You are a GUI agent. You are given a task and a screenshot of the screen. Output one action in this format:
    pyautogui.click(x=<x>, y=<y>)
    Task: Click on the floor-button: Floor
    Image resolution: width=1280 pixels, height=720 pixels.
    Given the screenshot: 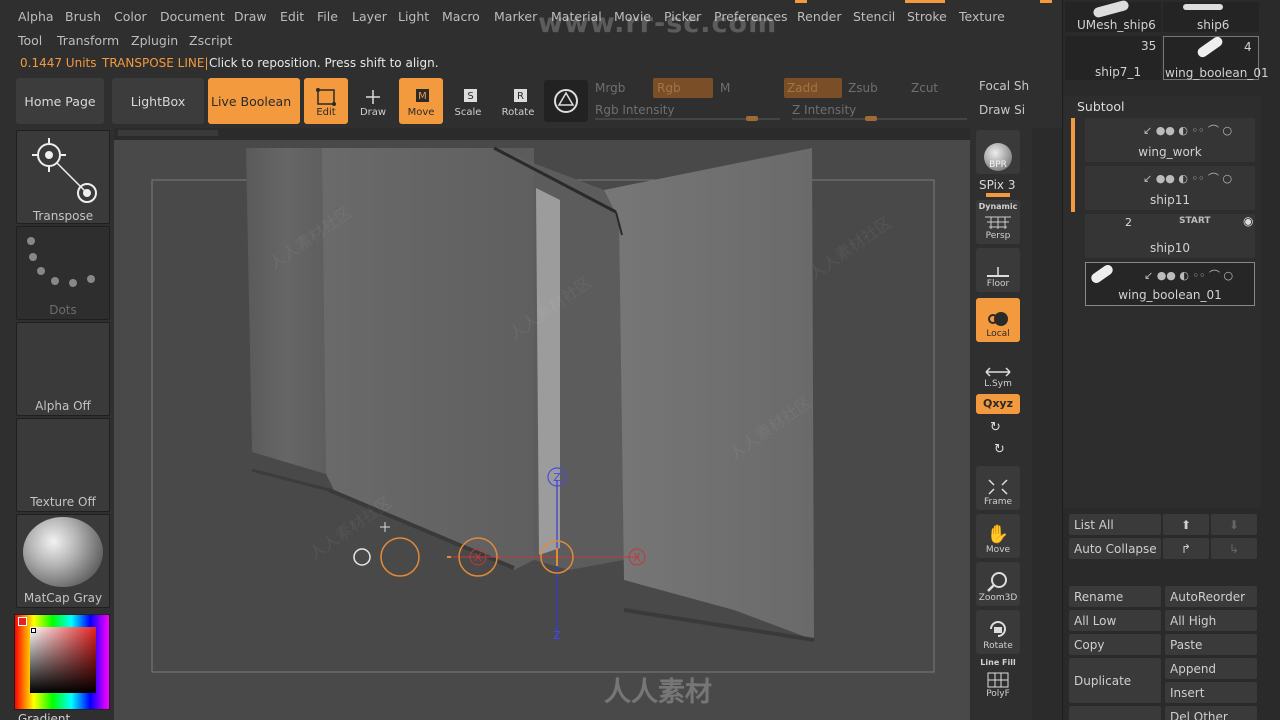 What is the action you would take?
    pyautogui.click(x=998, y=270)
    